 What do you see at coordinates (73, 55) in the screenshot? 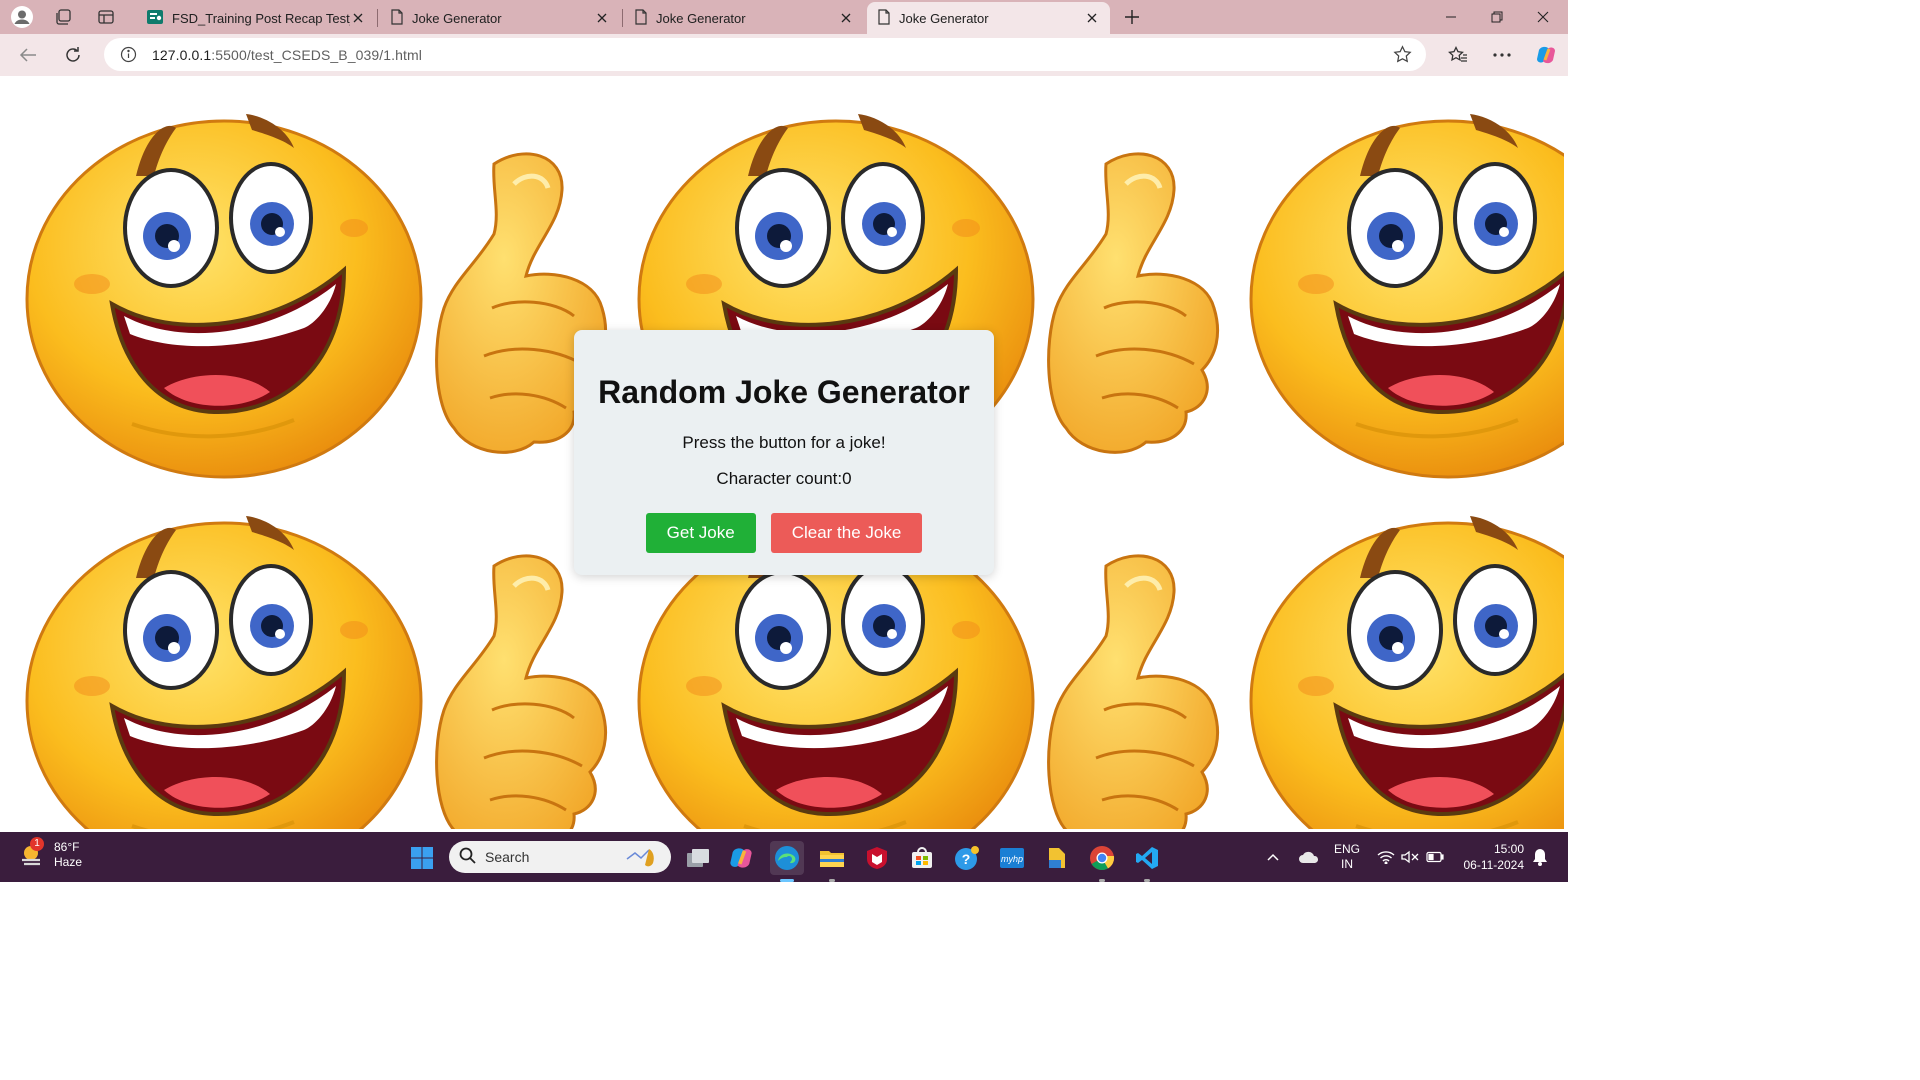
I see `refresh-icon` at bounding box center [73, 55].